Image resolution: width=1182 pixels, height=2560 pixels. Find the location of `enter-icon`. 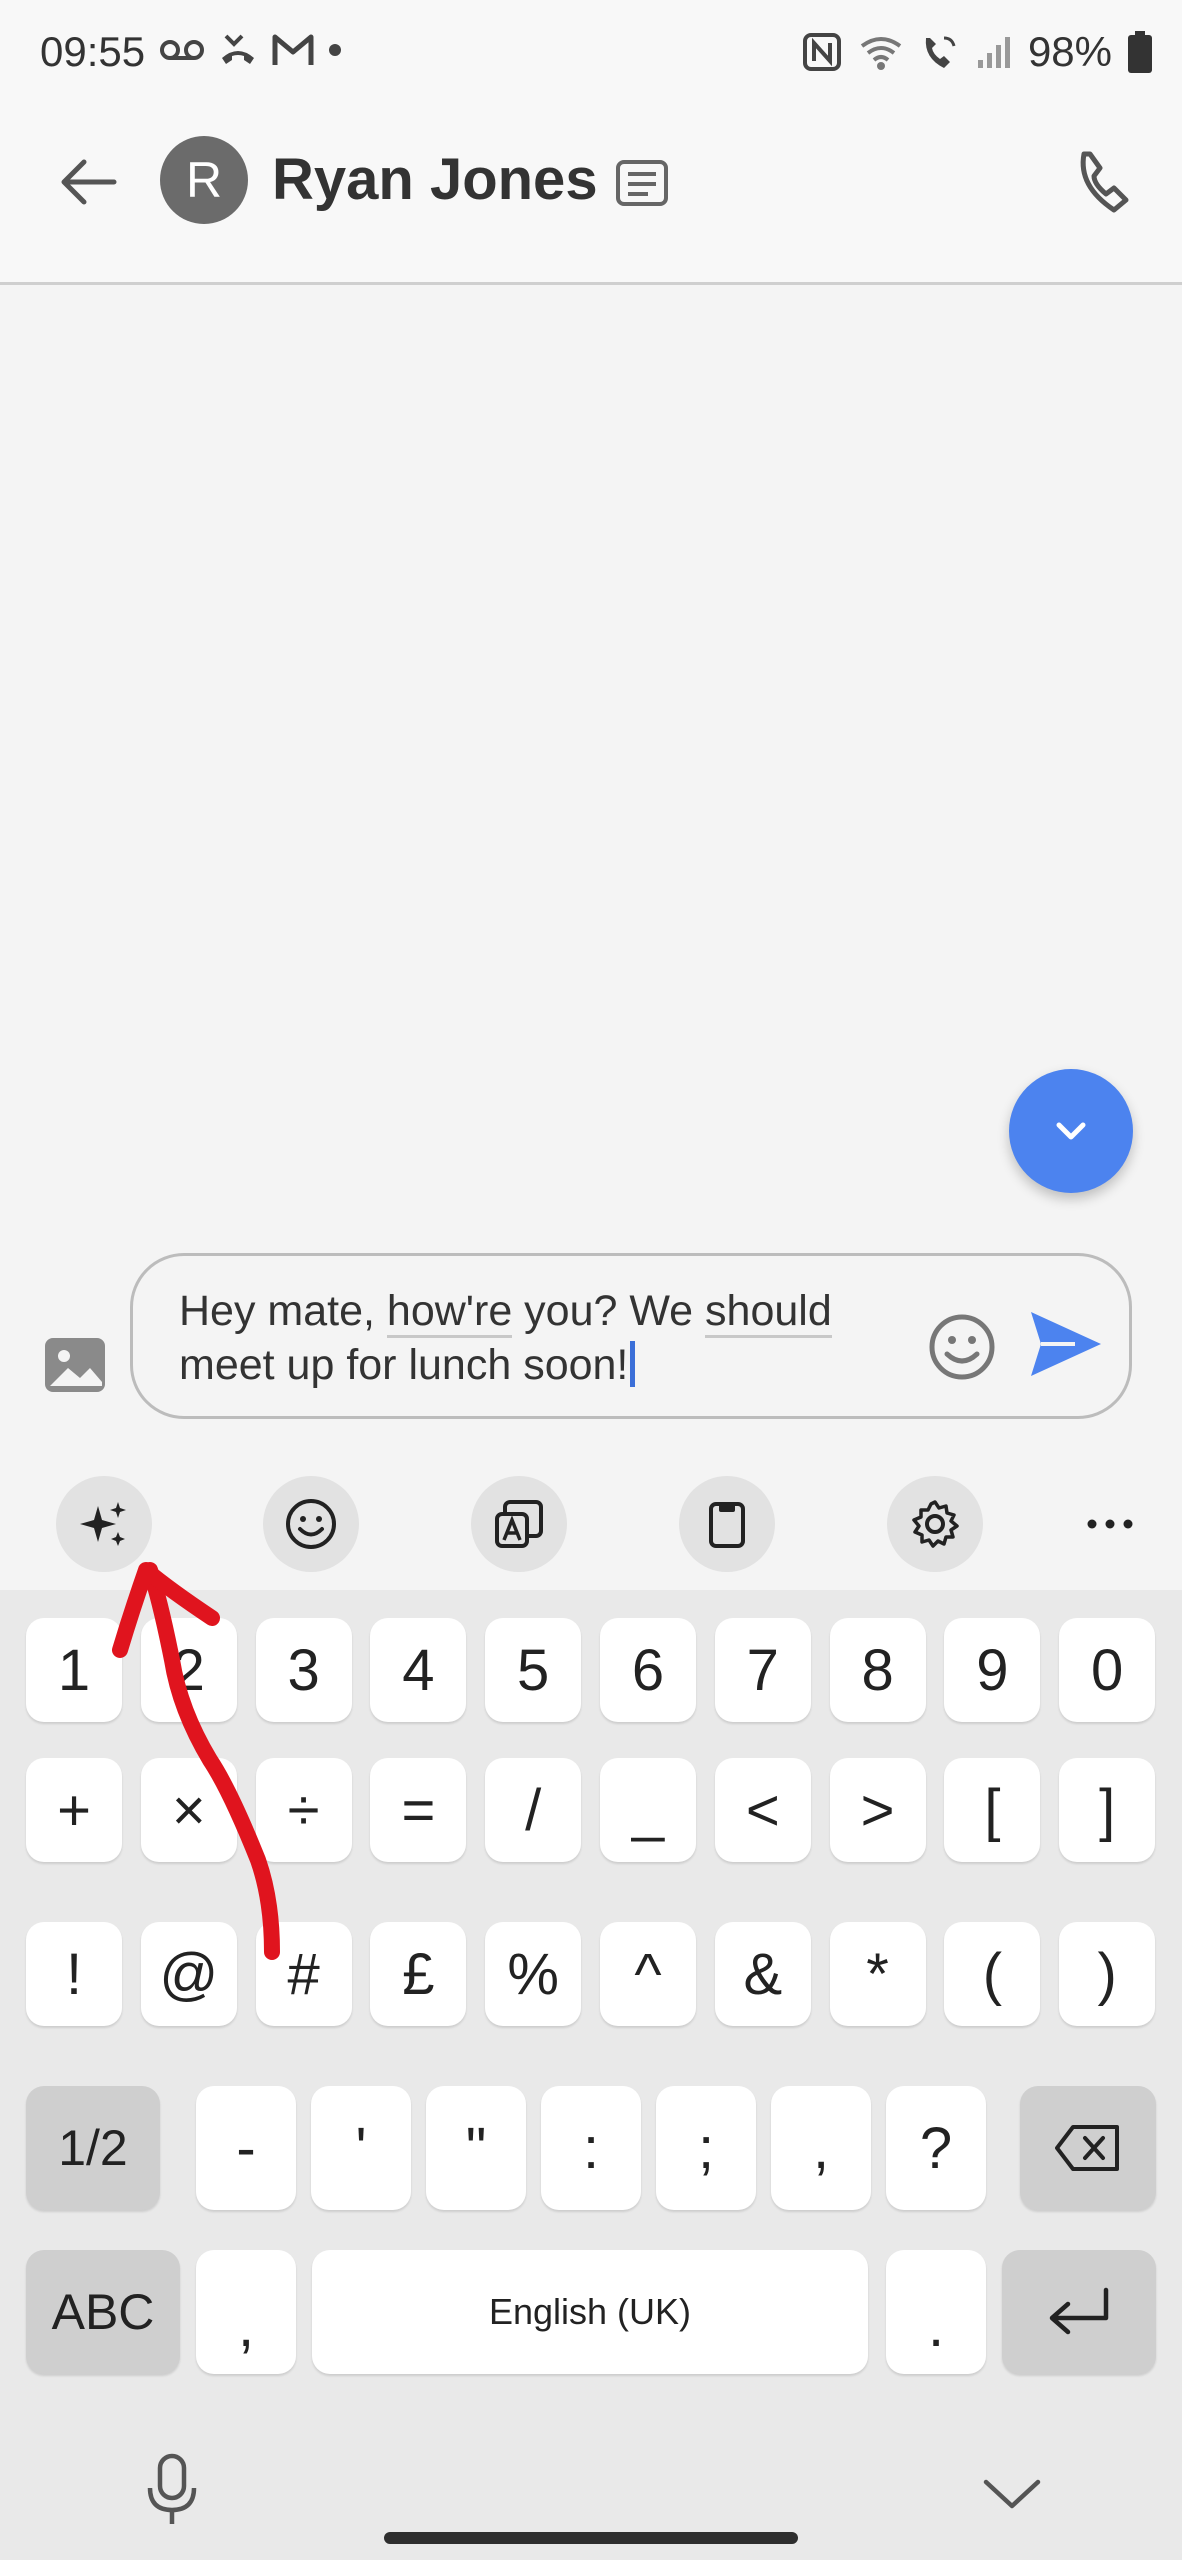

enter-icon is located at coordinates (1079, 2311).